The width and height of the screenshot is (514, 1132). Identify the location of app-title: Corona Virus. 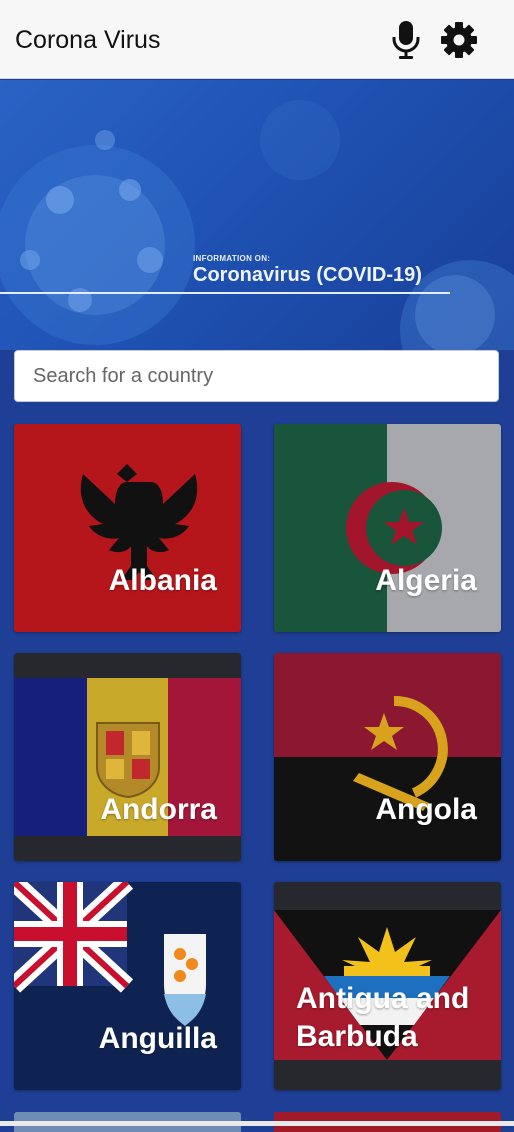
(88, 40).